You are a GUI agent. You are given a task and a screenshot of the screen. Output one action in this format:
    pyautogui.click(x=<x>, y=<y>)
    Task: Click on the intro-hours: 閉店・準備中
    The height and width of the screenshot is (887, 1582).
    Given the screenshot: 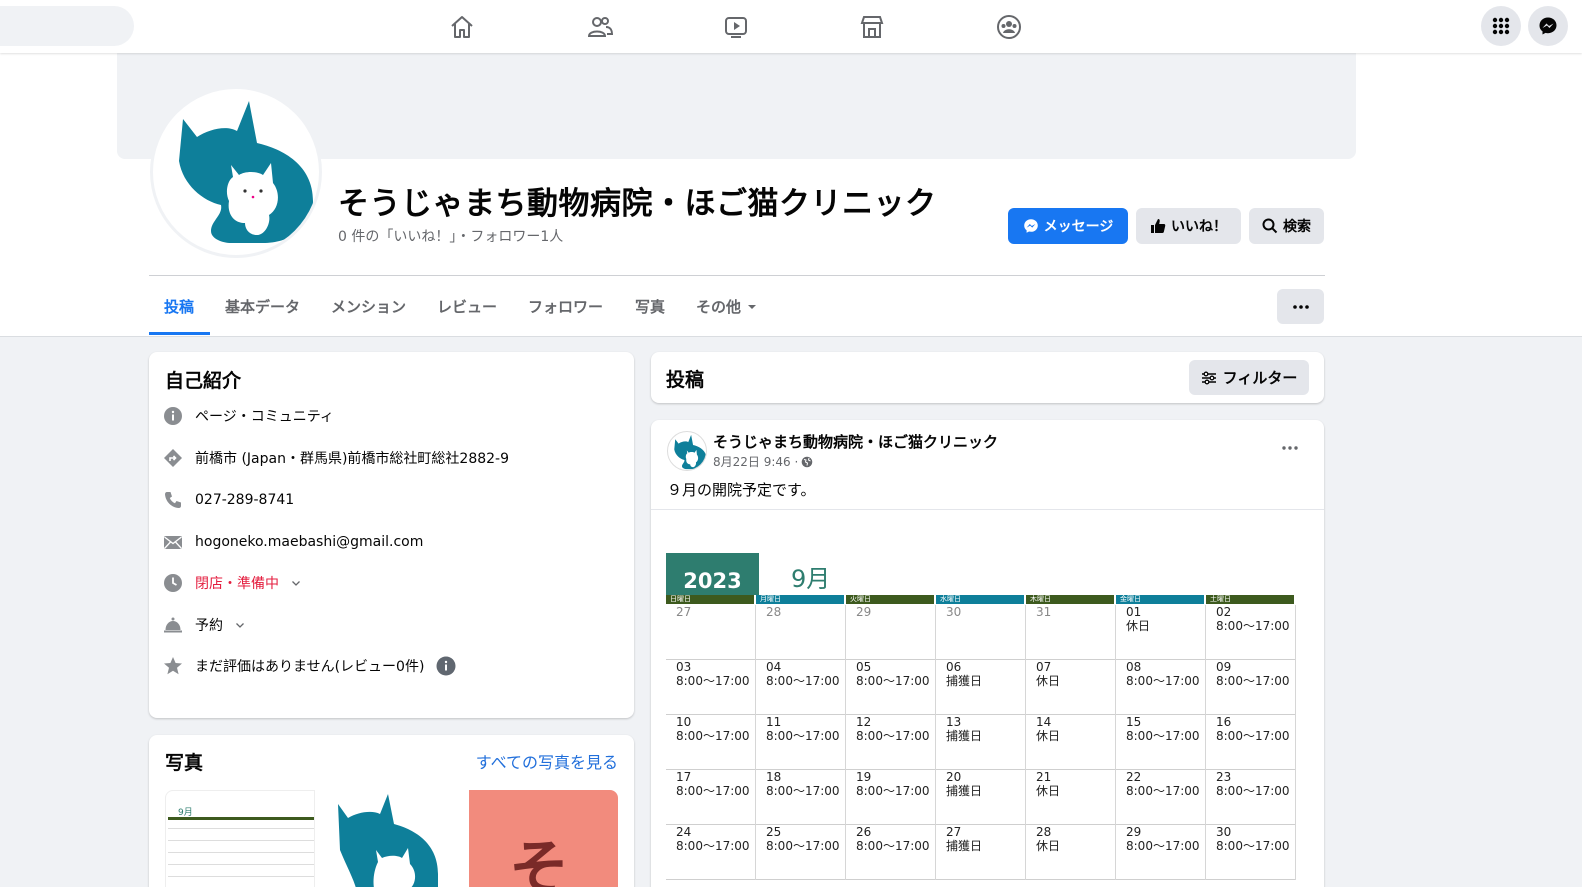 What is the action you would take?
    pyautogui.click(x=232, y=583)
    